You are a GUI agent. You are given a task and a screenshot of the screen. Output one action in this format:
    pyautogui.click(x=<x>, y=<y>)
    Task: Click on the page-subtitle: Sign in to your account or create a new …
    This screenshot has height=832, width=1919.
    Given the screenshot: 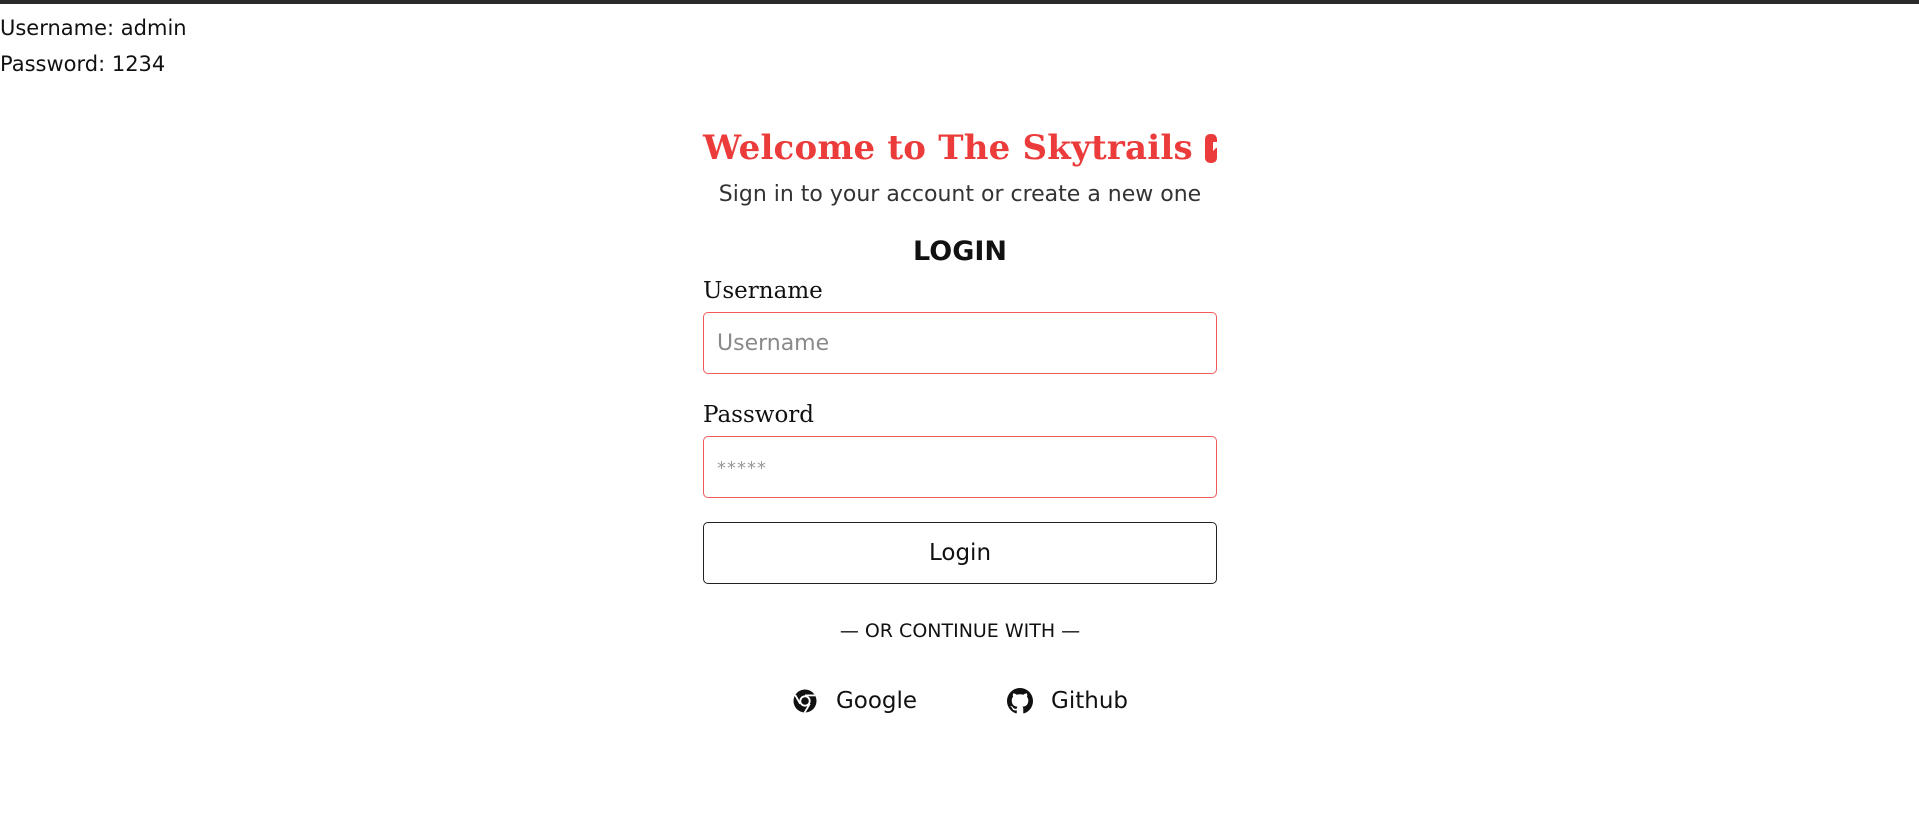 What is the action you would take?
    pyautogui.click(x=960, y=194)
    